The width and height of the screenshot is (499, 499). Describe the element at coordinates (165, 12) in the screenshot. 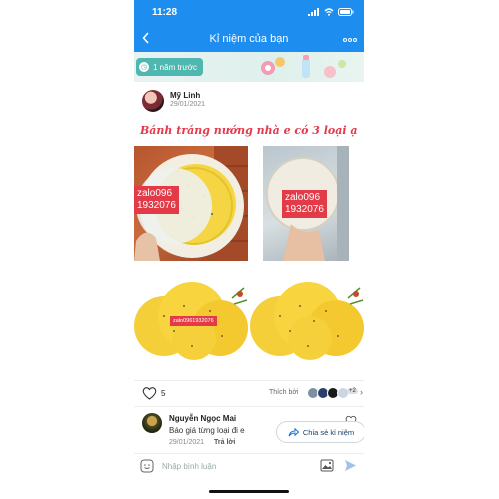

I see `status-time: 11:28` at that location.